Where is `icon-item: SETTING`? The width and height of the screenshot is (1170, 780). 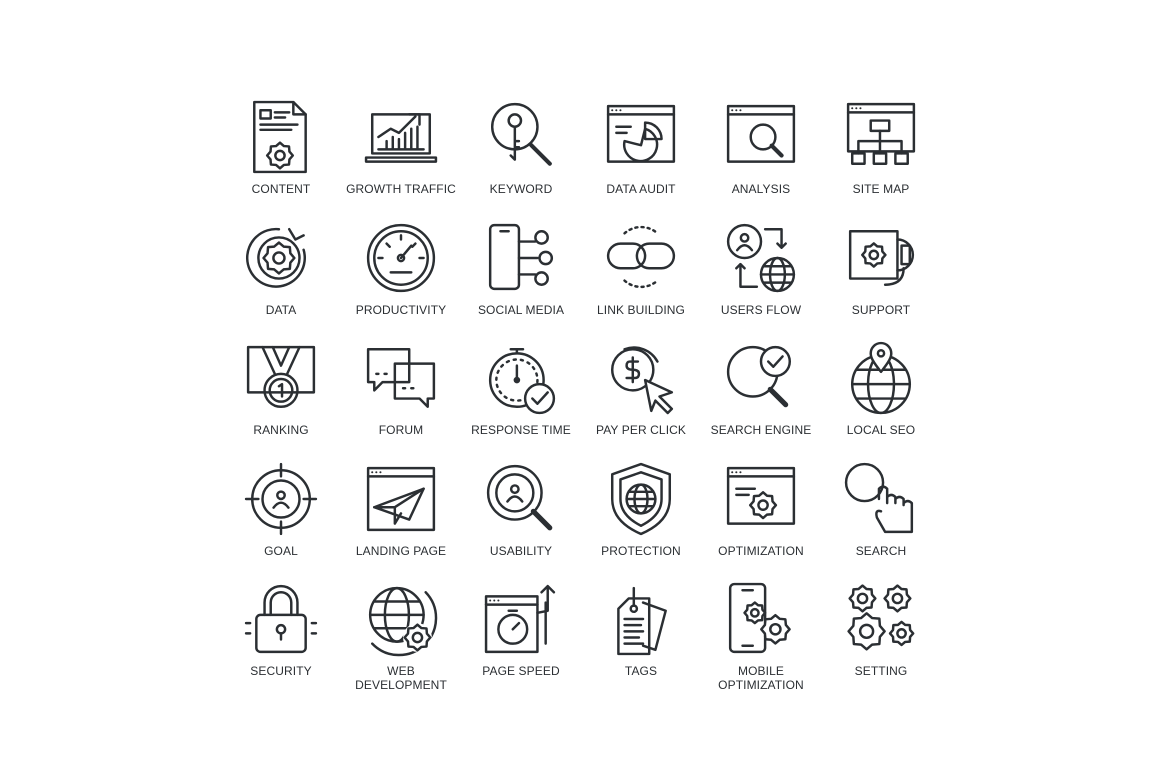 icon-item: SETTING is located at coordinates (881, 642).